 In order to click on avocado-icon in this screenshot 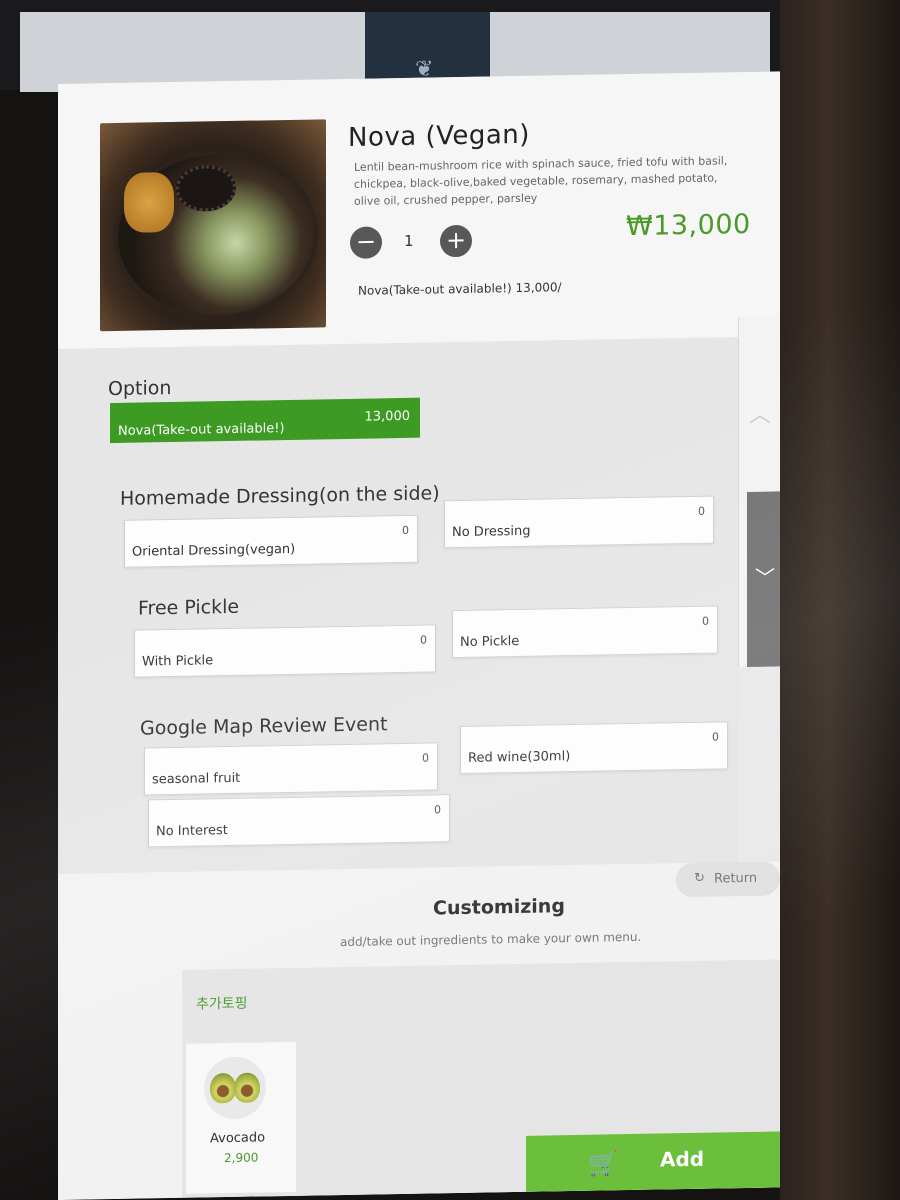, I will do `click(235, 1088)`.